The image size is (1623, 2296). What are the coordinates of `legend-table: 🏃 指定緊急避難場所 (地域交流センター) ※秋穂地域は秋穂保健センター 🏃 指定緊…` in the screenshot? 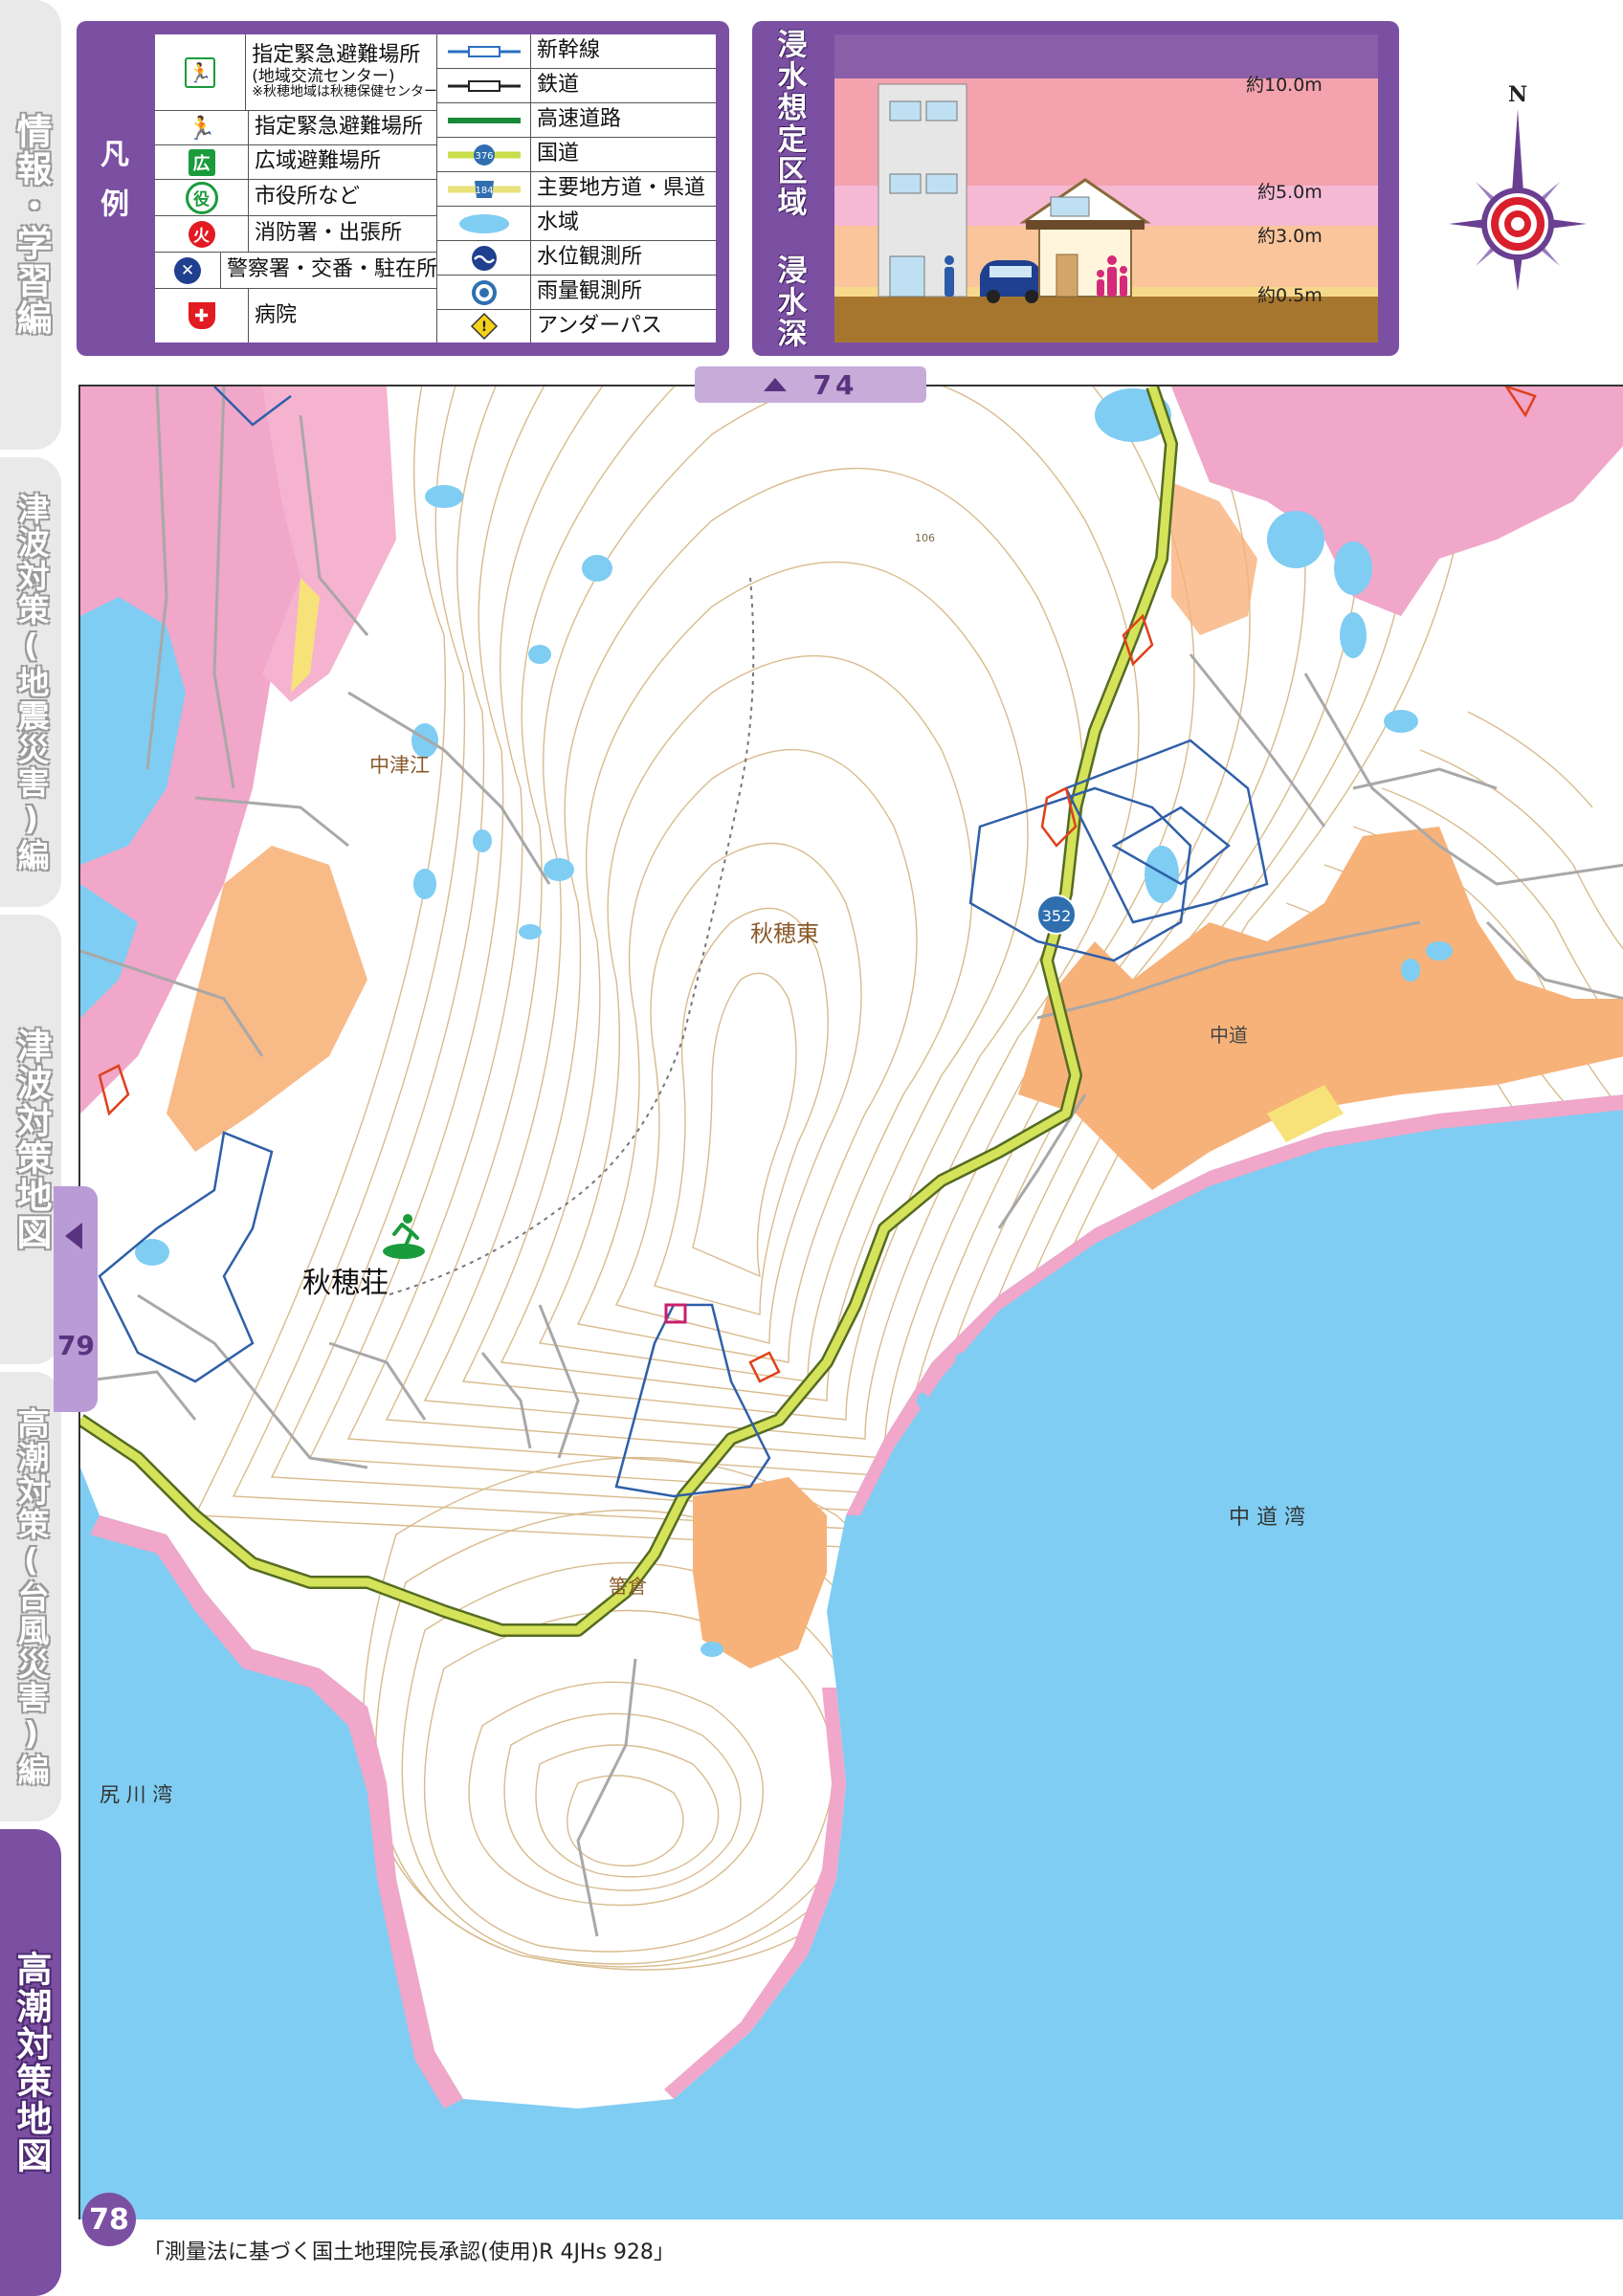 It's located at (436, 188).